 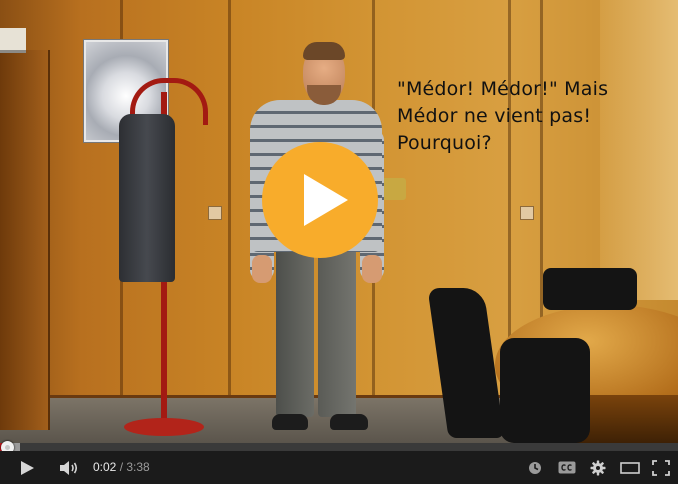 I want to click on captions-button, so click(x=567, y=467).